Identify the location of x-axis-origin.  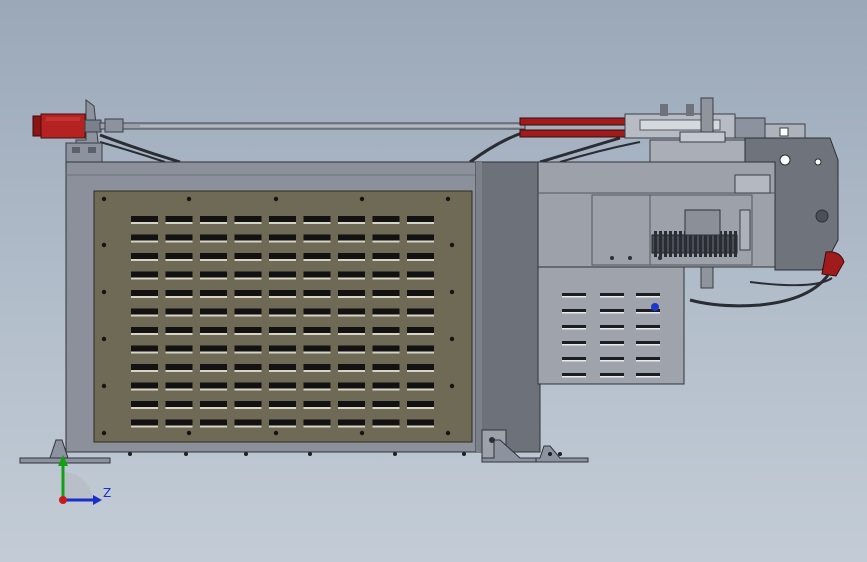
(63, 500).